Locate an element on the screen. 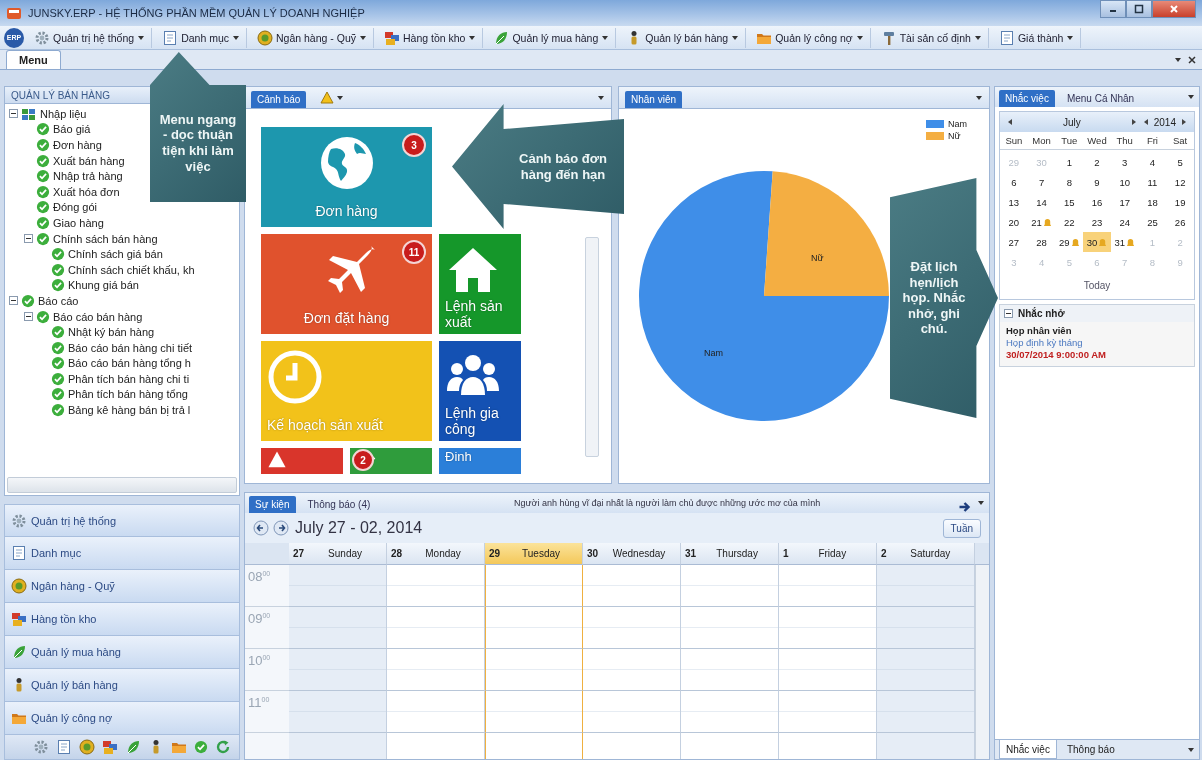 The image size is (1202, 760). tree-item: Nhập liệu is located at coordinates (63, 113).